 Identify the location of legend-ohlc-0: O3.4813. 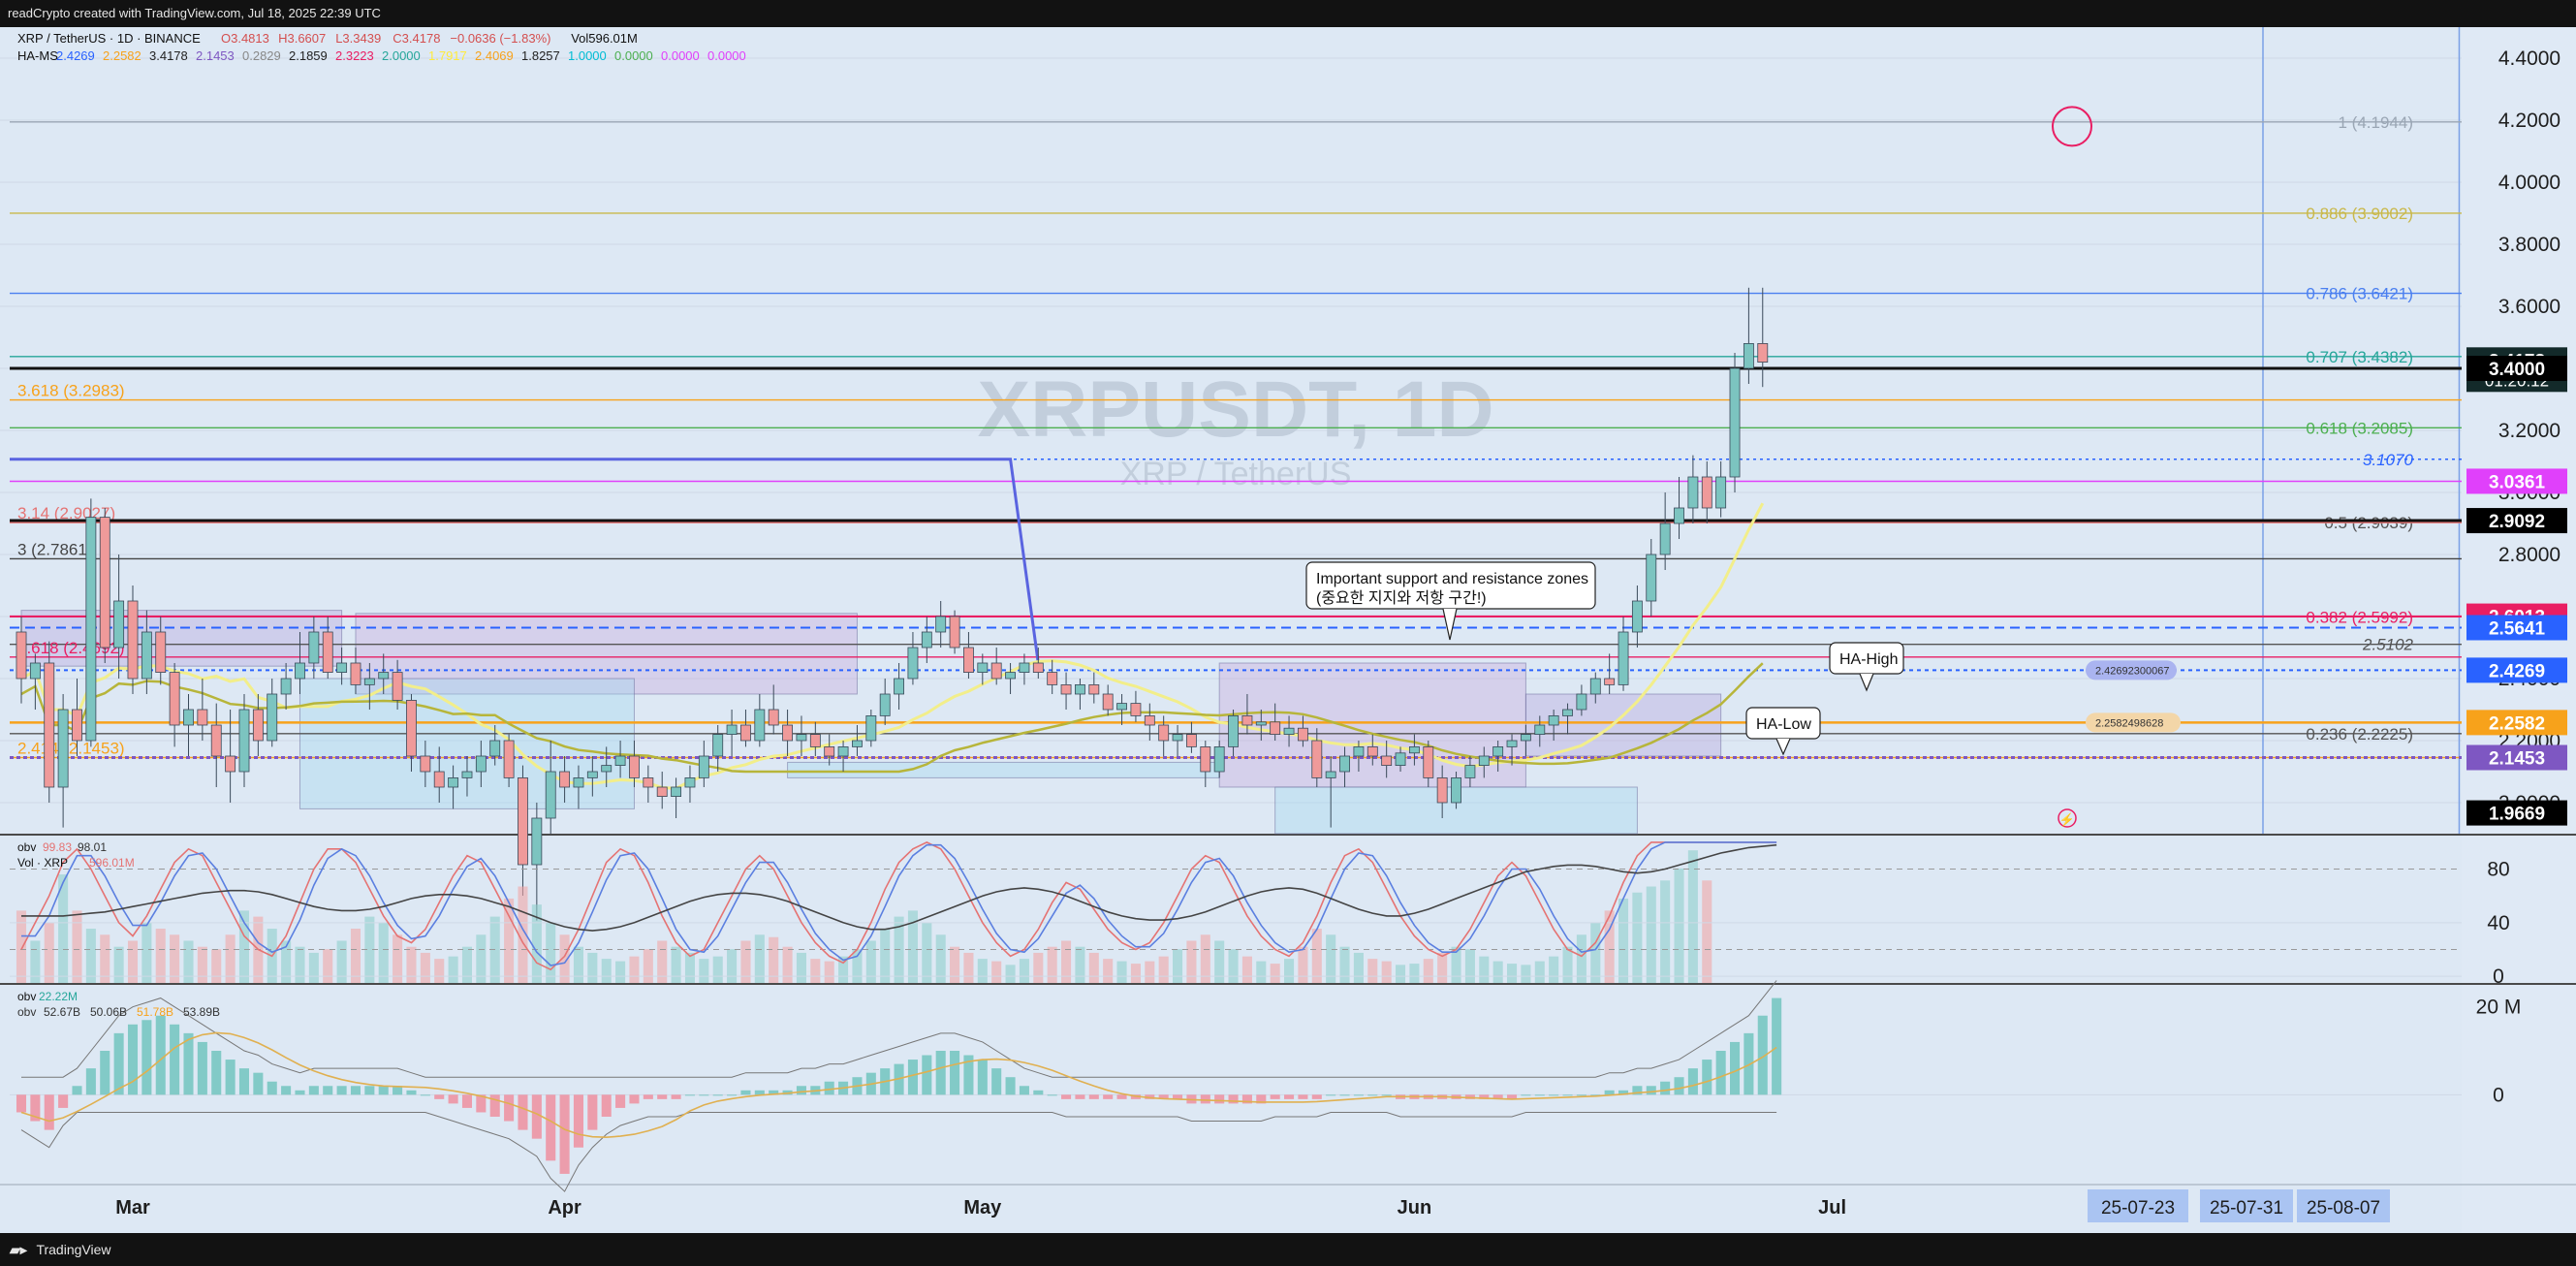
(245, 38).